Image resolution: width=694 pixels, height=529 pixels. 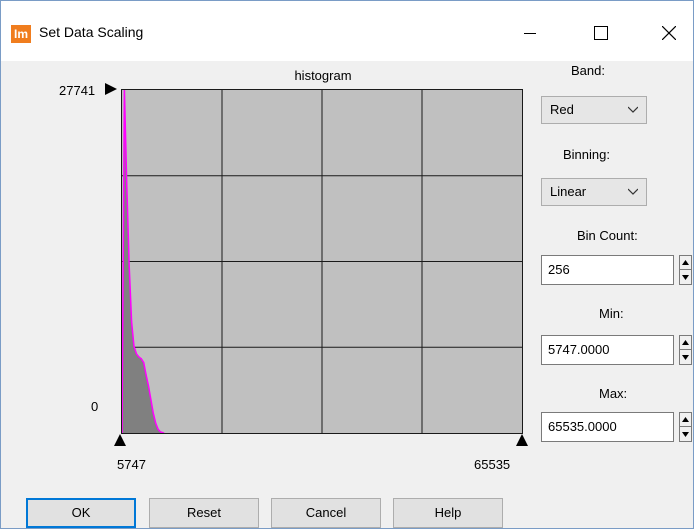 I want to click on max-input: 65535.0000, so click(x=607, y=427).